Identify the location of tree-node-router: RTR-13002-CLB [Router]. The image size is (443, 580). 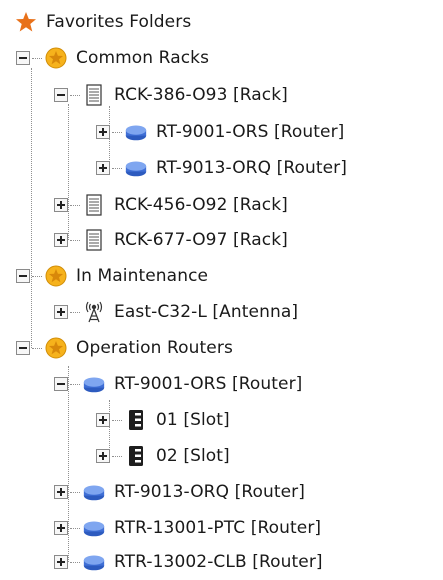
(188, 562).